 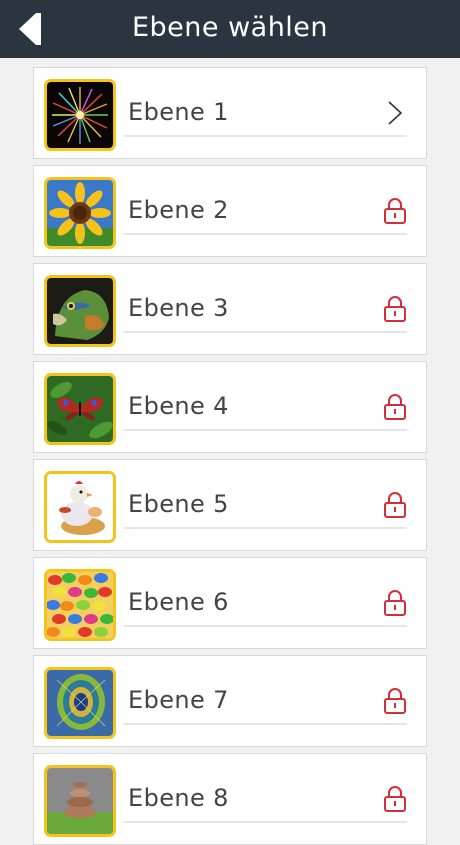 What do you see at coordinates (230, 603) in the screenshot?
I see `level-row-6: Ebene 6` at bounding box center [230, 603].